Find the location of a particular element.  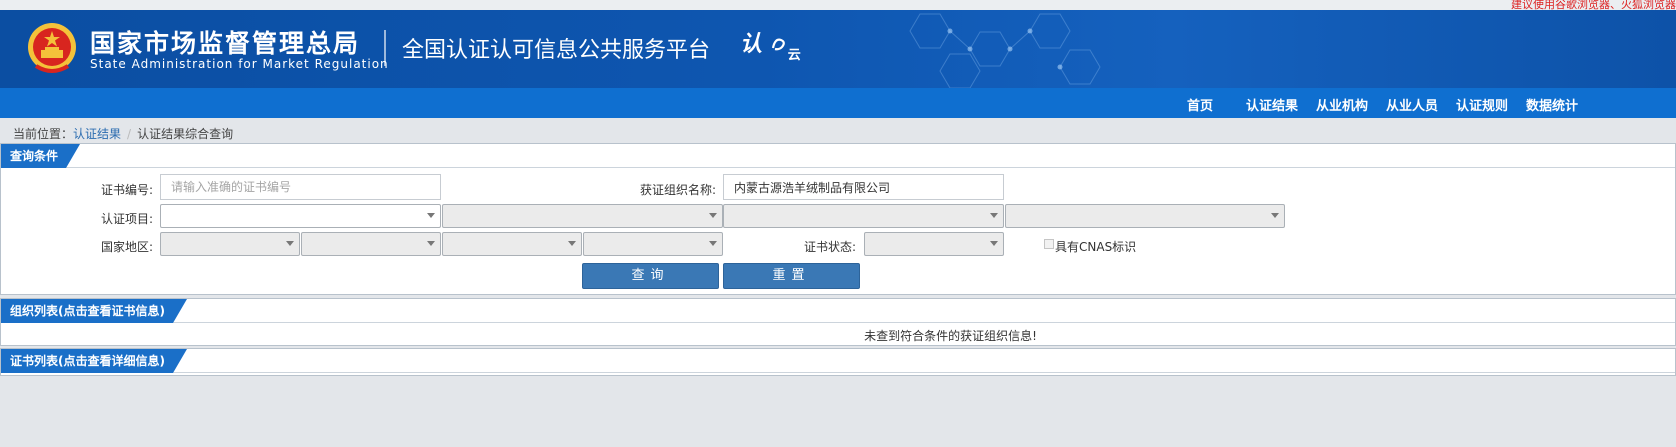

query-tab: 查询条件 is located at coordinates (40, 156).